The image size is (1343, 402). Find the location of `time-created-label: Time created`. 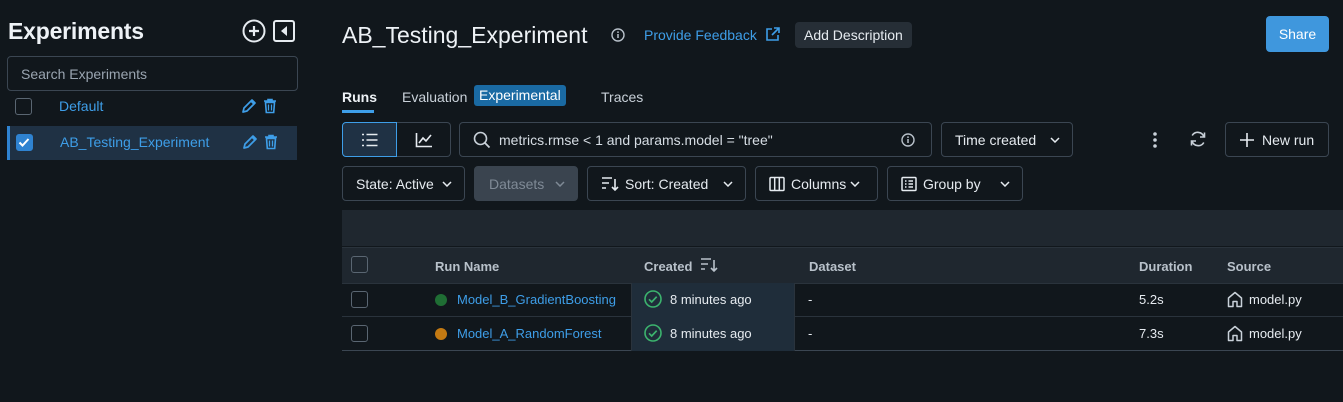

time-created-label: Time created is located at coordinates (996, 139).